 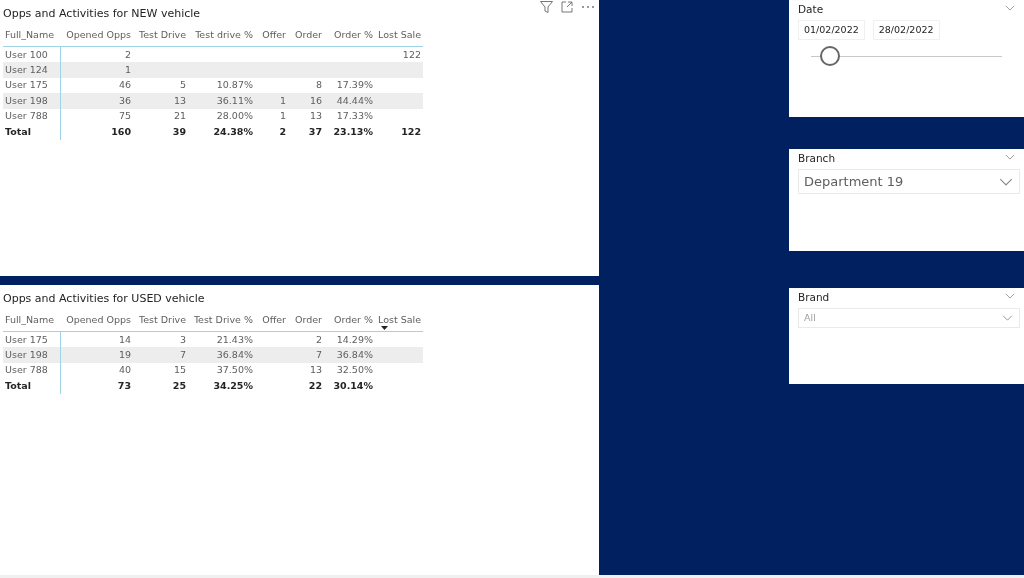 What do you see at coordinates (221, 35) in the screenshot?
I see `column-header: Test drive %` at bounding box center [221, 35].